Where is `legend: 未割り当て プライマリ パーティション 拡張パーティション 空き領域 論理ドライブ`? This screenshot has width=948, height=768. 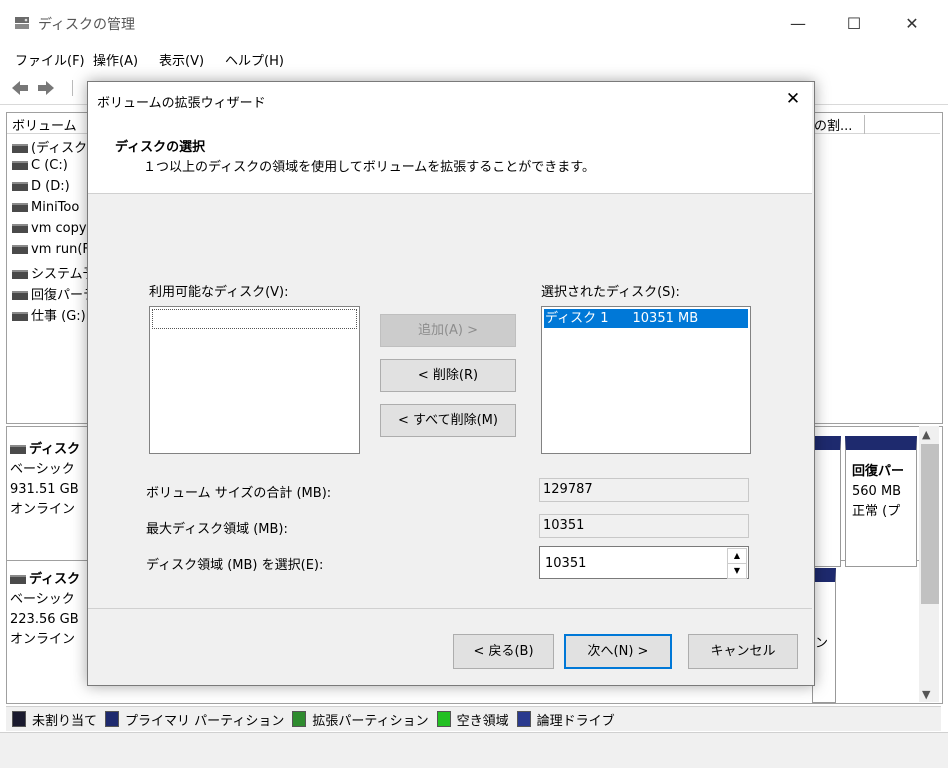
legend: 未割り当て プライマリ パーティション 拡張パーティション 空き領域 論理ドライブ is located at coordinates (317, 719).